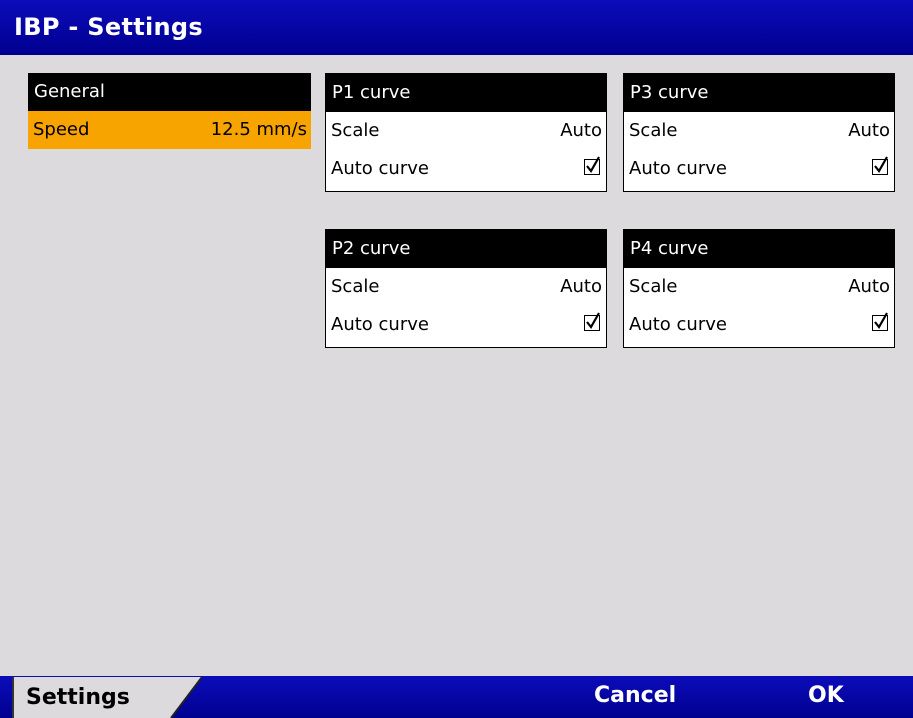  I want to click on general-panel: General Speed 12.5 mm/s, so click(169, 113).